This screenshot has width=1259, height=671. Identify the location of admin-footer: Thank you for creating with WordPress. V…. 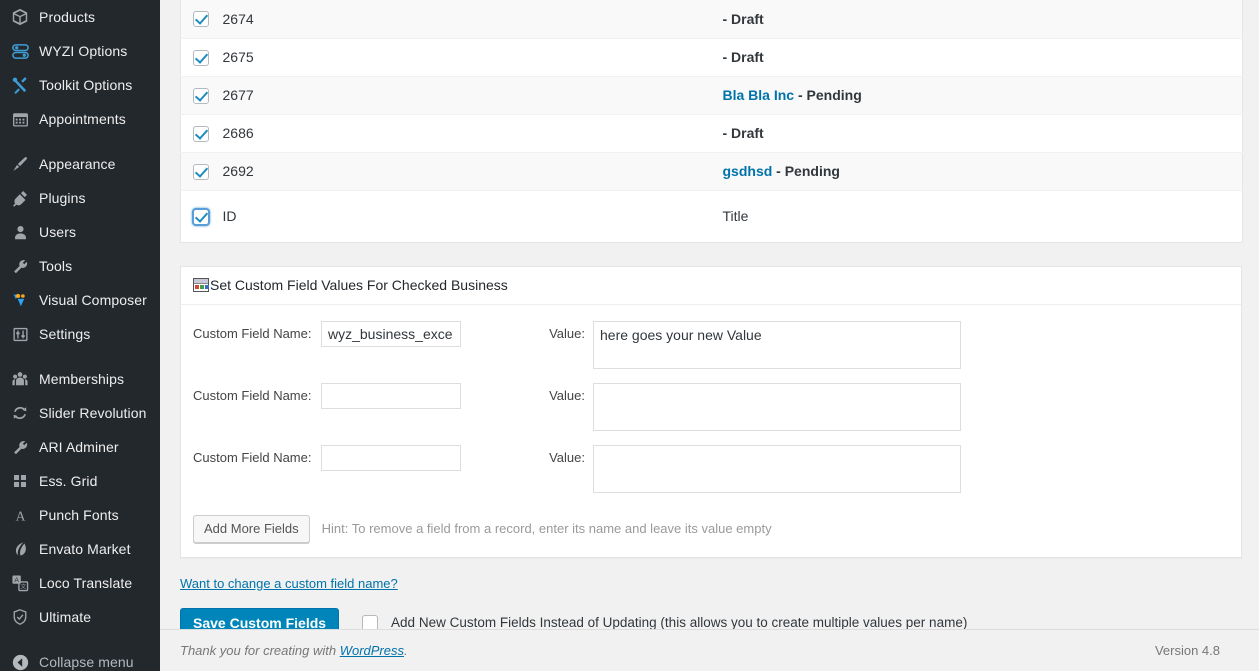
(709, 650).